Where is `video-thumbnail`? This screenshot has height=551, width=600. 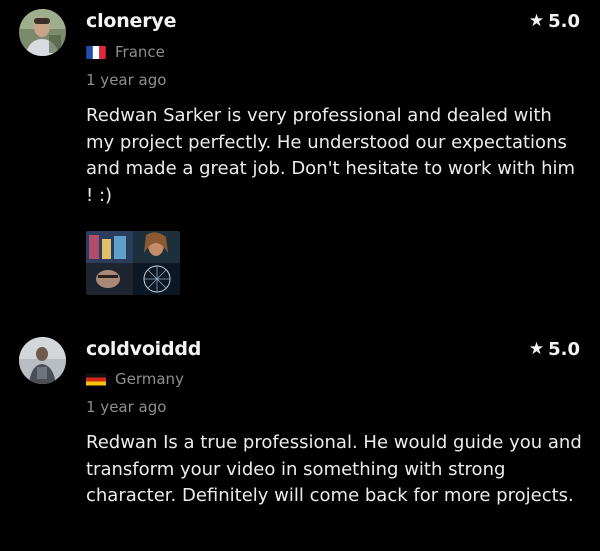
video-thumbnail is located at coordinates (133, 263).